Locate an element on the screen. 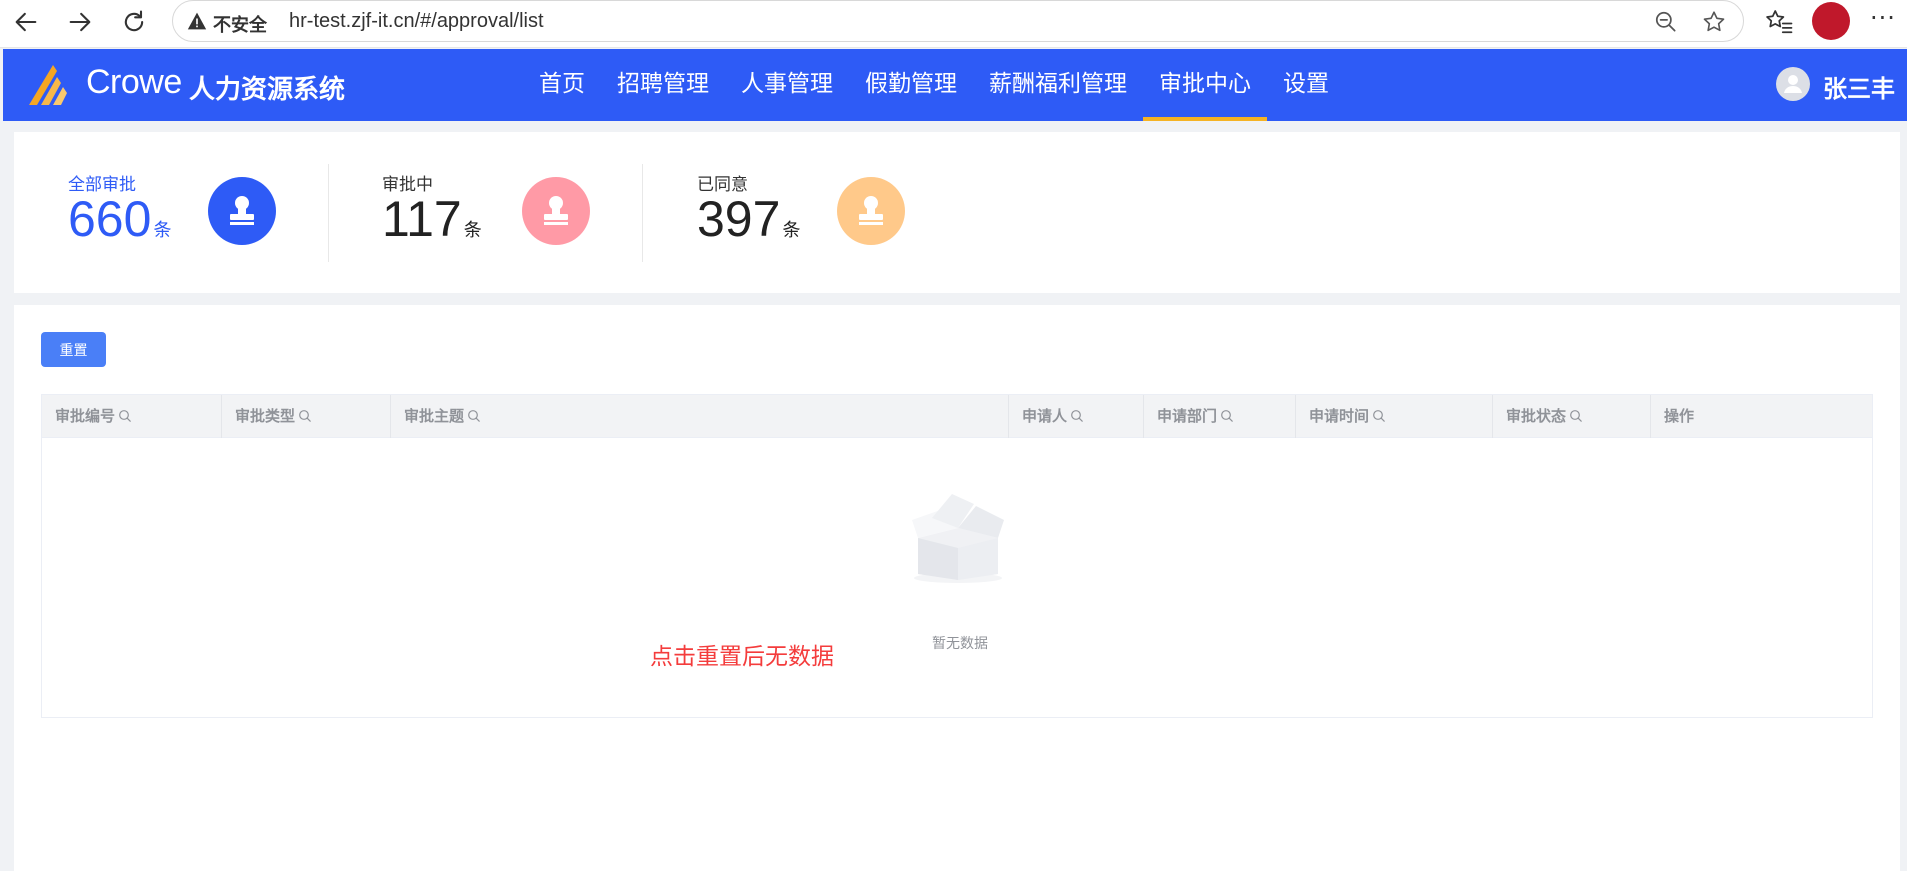  main-menu: 首页 招聘管理 人事管理 假勤管理 薪酬福利管理 审批中心 设置 is located at coordinates (934, 85).